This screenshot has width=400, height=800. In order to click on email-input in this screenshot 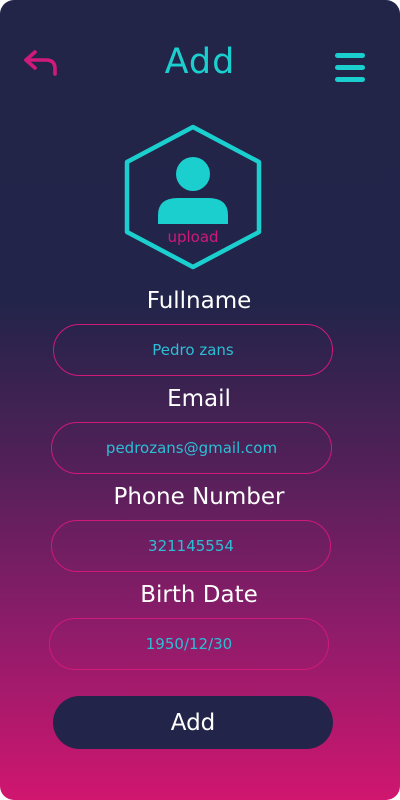, I will do `click(191, 448)`.